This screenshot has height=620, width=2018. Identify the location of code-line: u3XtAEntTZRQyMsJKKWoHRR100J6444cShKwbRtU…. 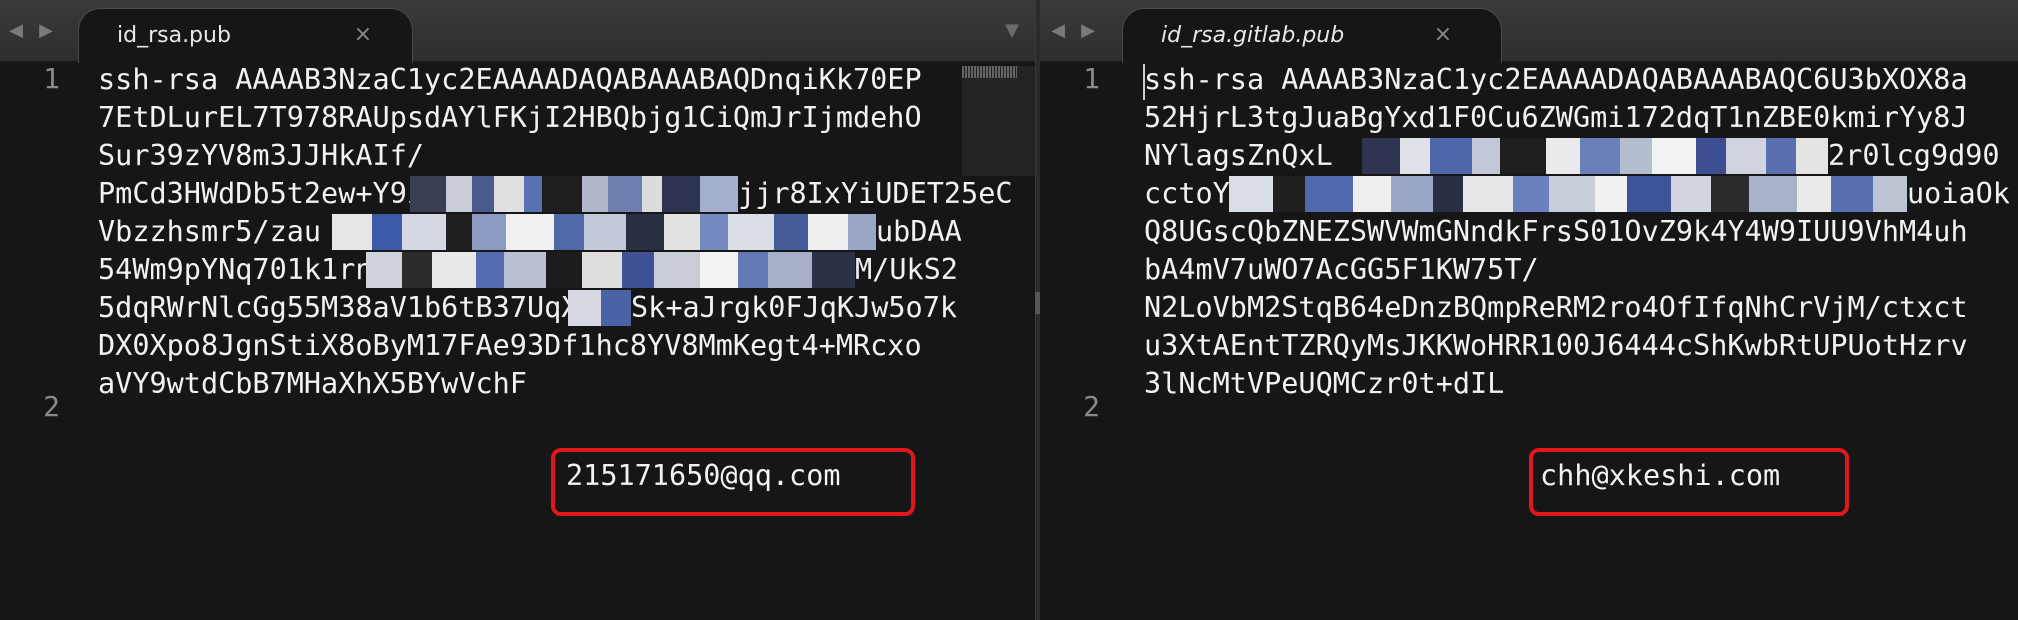
(1556, 345).